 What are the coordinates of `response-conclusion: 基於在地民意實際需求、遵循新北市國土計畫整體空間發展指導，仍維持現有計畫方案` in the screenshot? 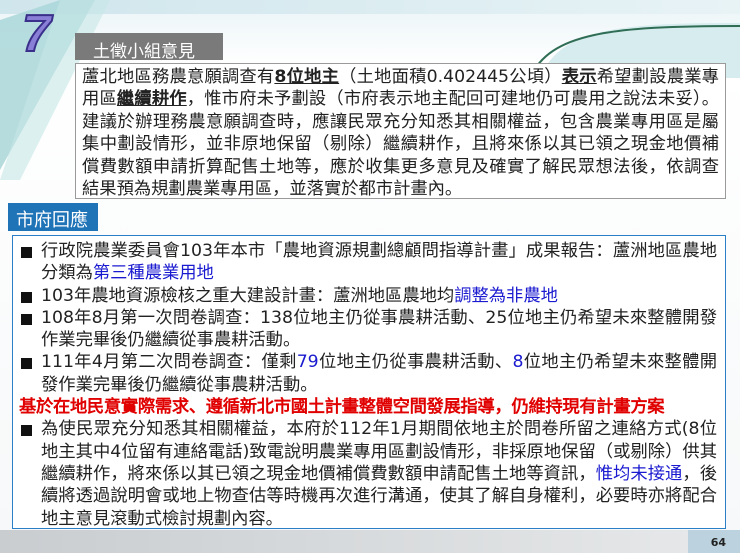 It's located at (368, 407).